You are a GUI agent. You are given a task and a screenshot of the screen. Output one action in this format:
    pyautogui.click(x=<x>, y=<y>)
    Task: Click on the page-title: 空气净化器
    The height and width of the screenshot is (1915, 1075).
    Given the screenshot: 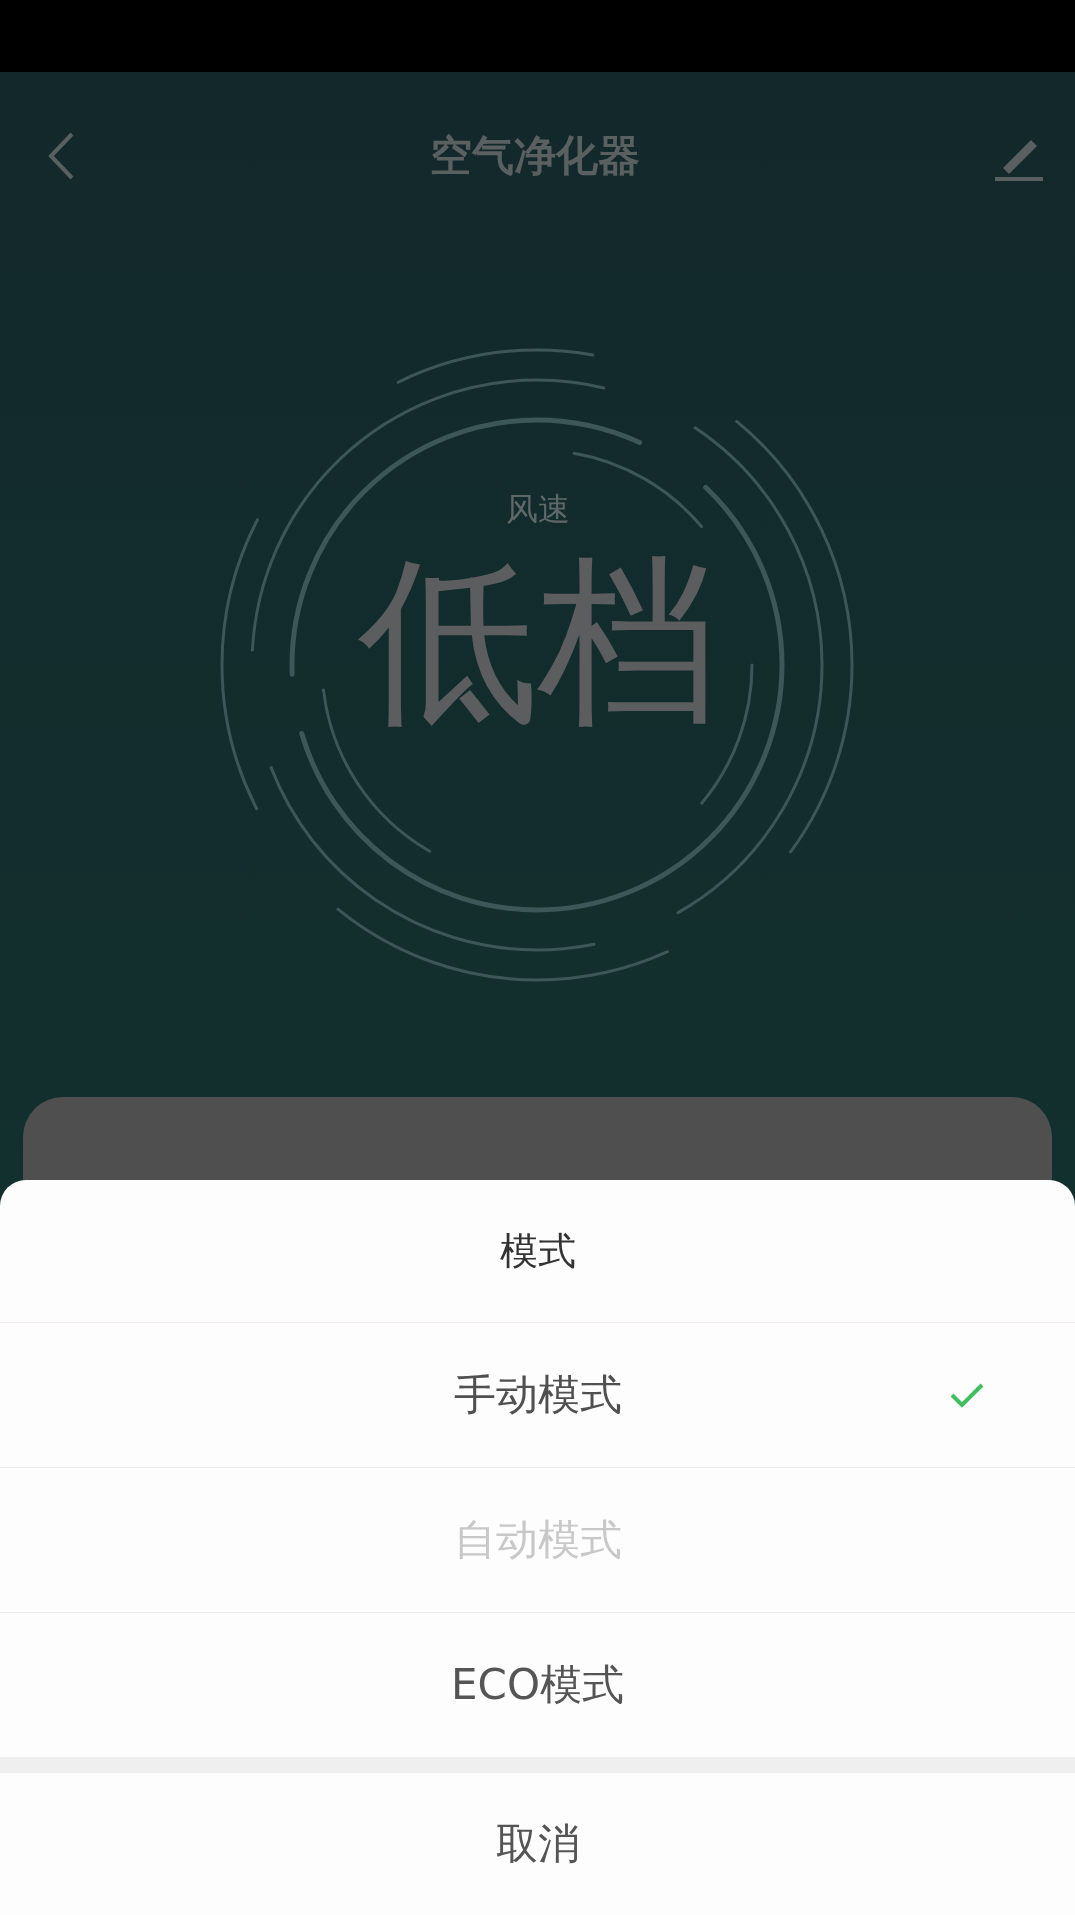 What is the action you would take?
    pyautogui.click(x=534, y=156)
    